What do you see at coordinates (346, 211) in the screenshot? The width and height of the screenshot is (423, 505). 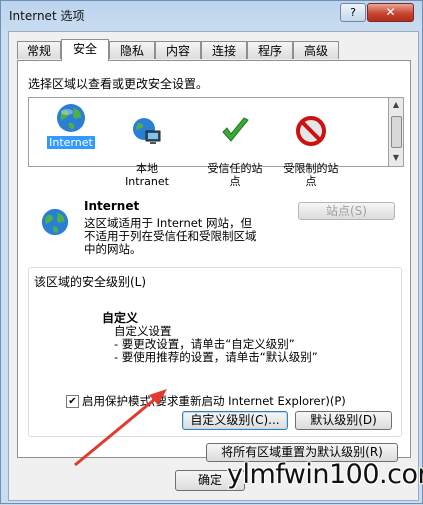 I see `sites-button: 站点(S)` at bounding box center [346, 211].